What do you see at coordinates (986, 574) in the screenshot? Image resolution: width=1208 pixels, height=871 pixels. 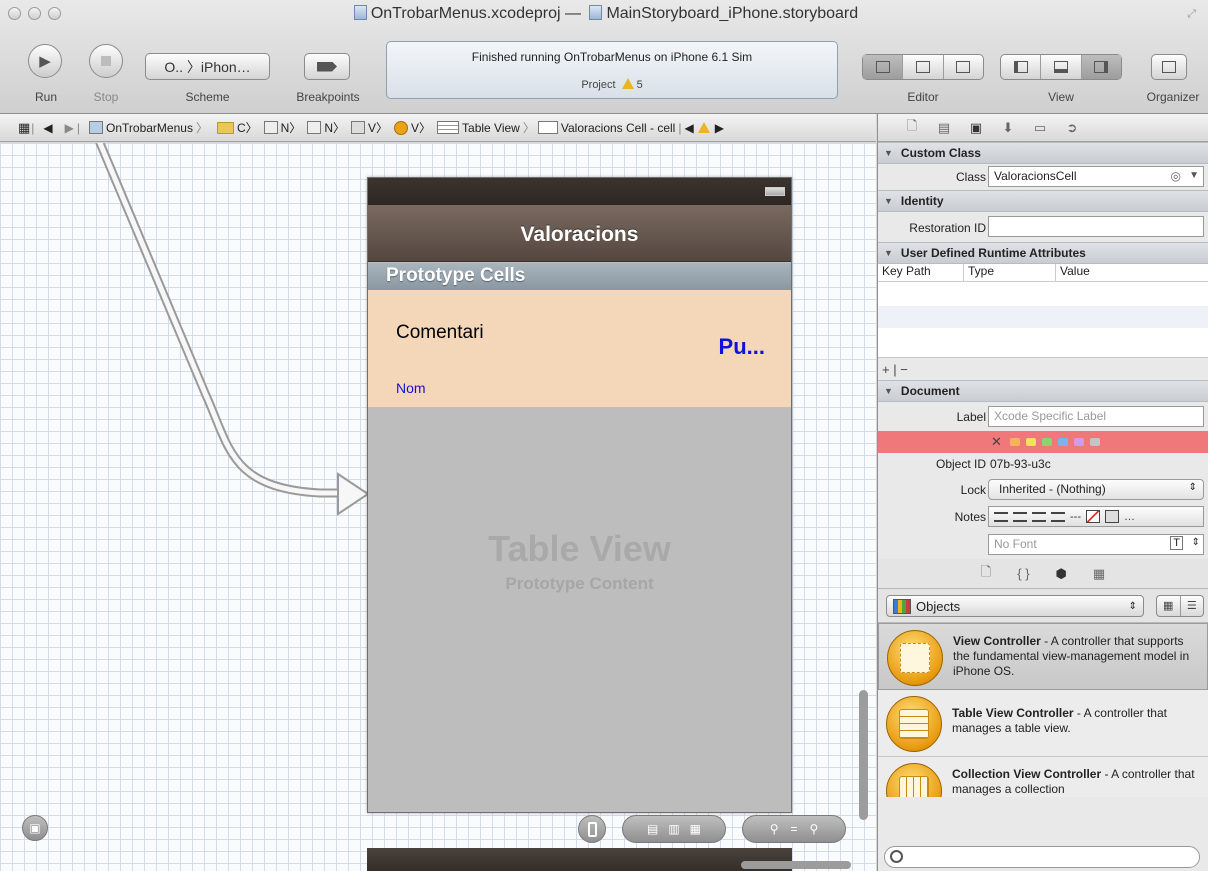 I see `file-template-library-tab: 🗋` at bounding box center [986, 574].